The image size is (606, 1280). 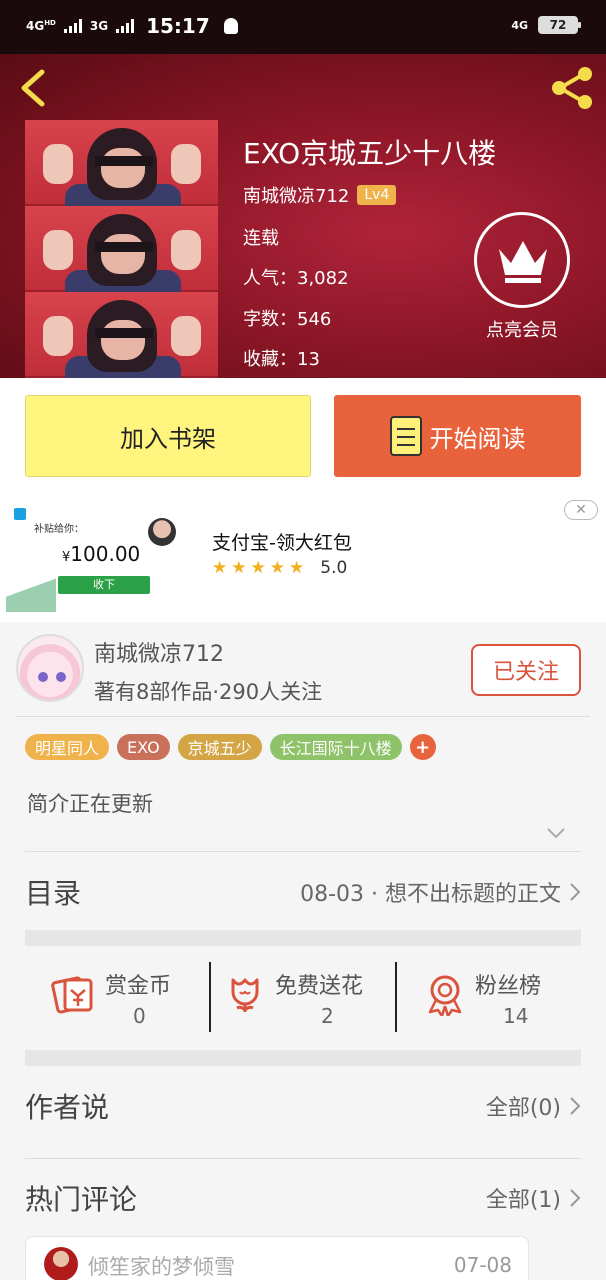 What do you see at coordinates (477, 438) in the screenshot?
I see `start-reading-label: 开始阅读` at bounding box center [477, 438].